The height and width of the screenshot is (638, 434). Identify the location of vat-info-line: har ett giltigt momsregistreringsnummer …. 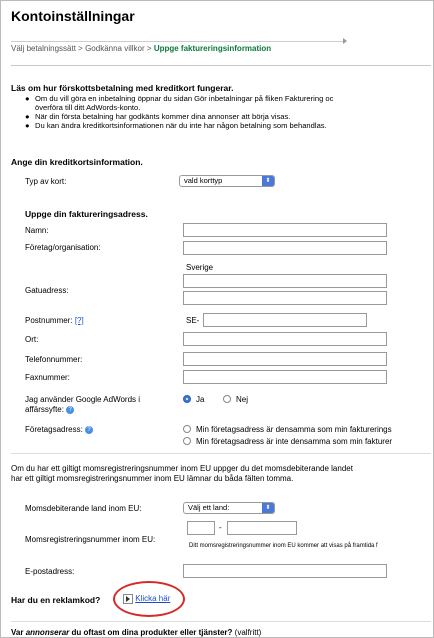
(152, 478).